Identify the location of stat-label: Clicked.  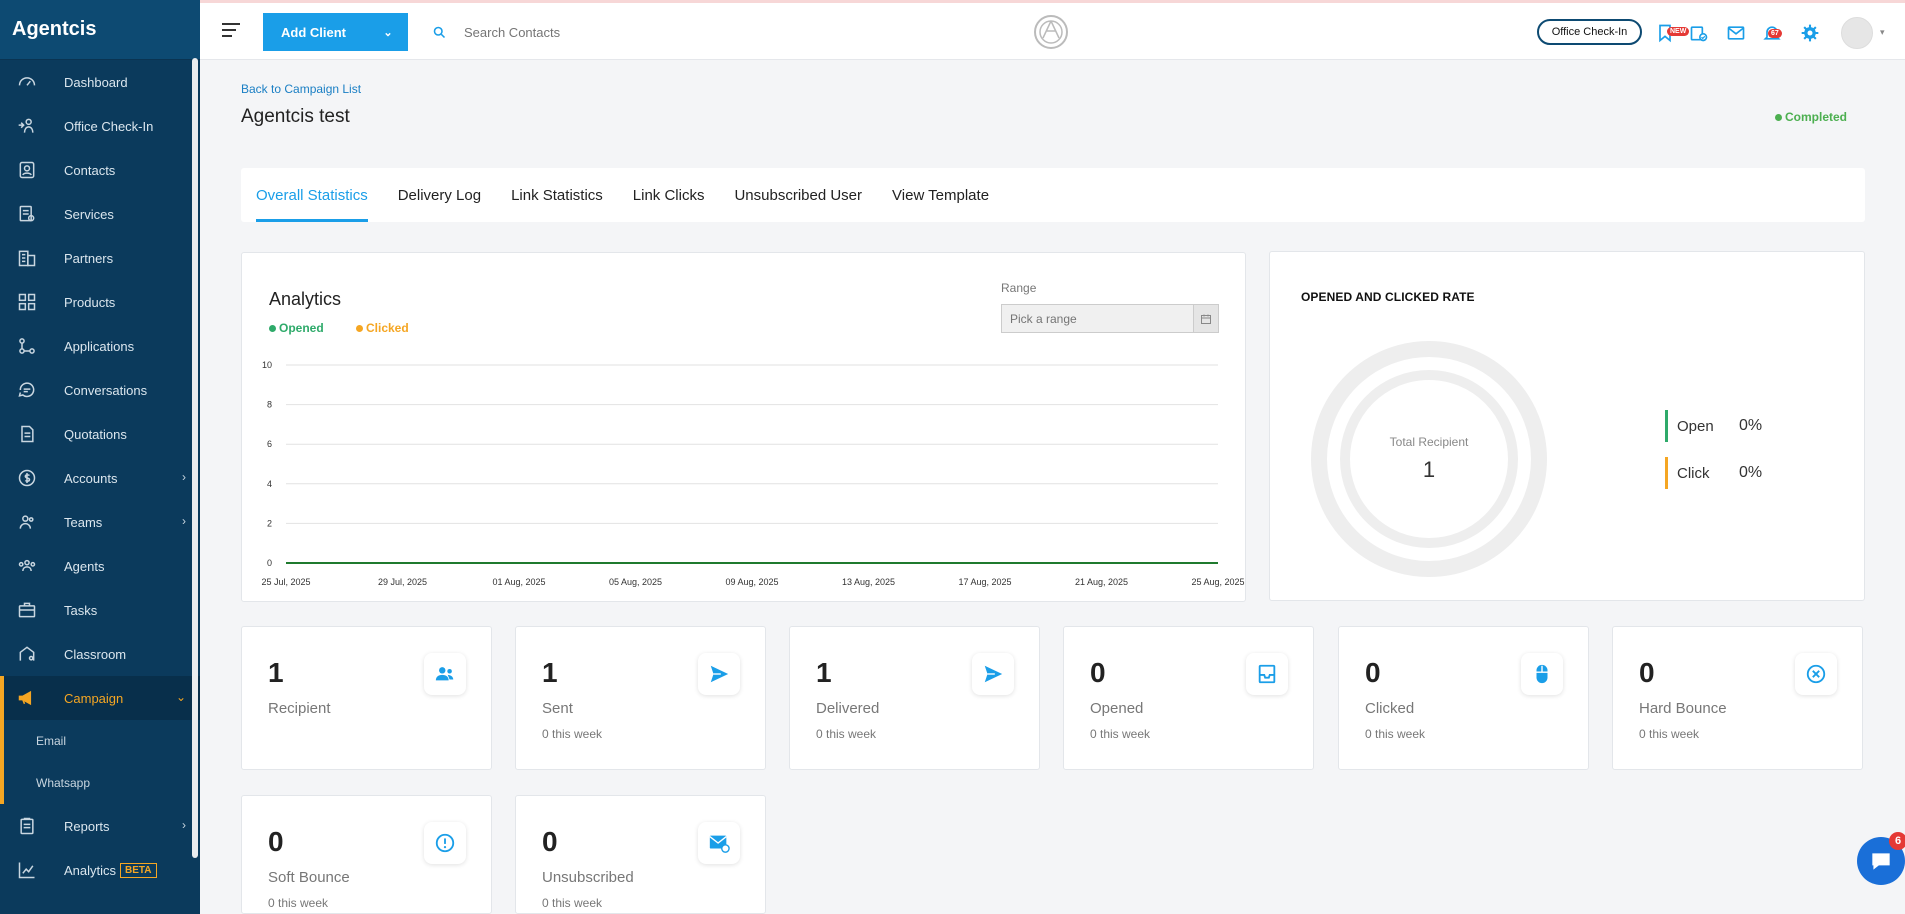
(1390, 708).